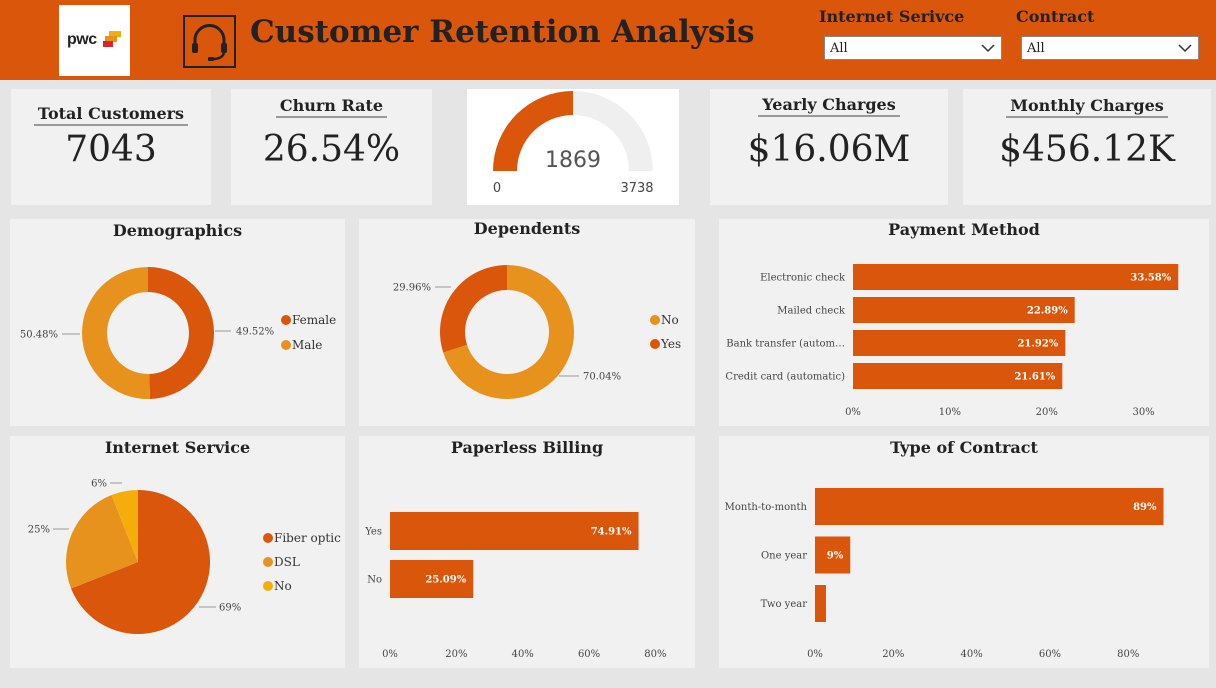 The width and height of the screenshot is (1216, 688). What do you see at coordinates (39, 335) in the screenshot?
I see `data-label: 50.48%` at bounding box center [39, 335].